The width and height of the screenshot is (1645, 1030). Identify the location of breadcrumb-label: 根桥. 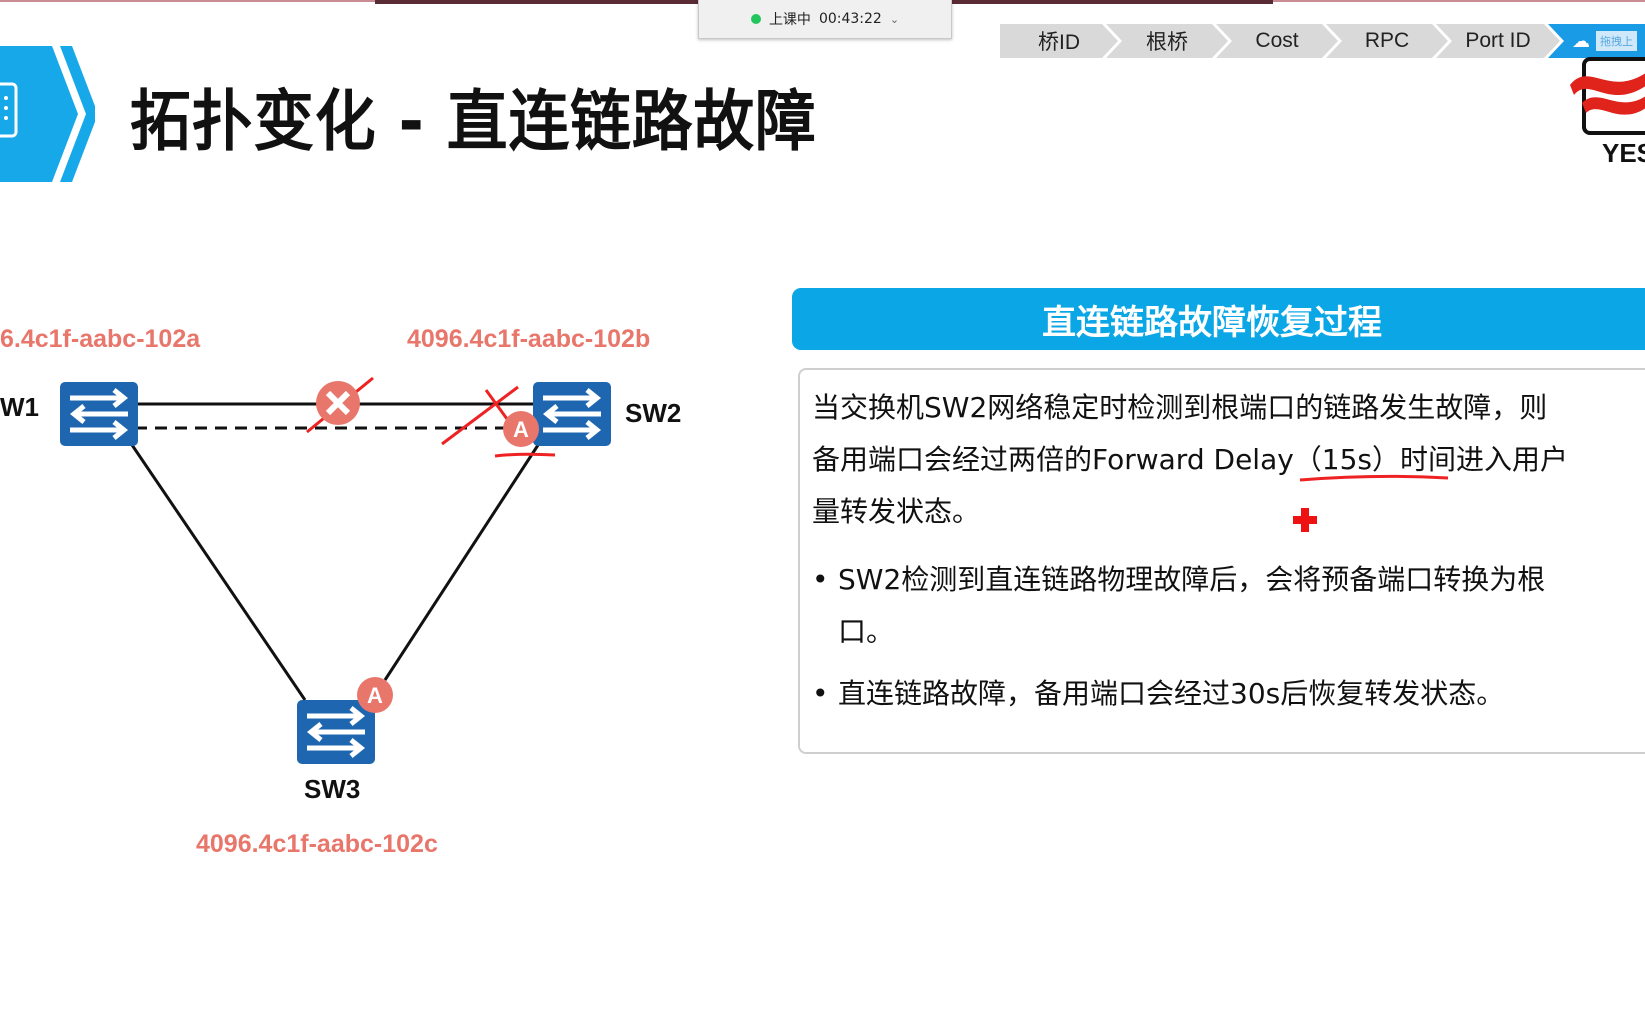
(1167, 42).